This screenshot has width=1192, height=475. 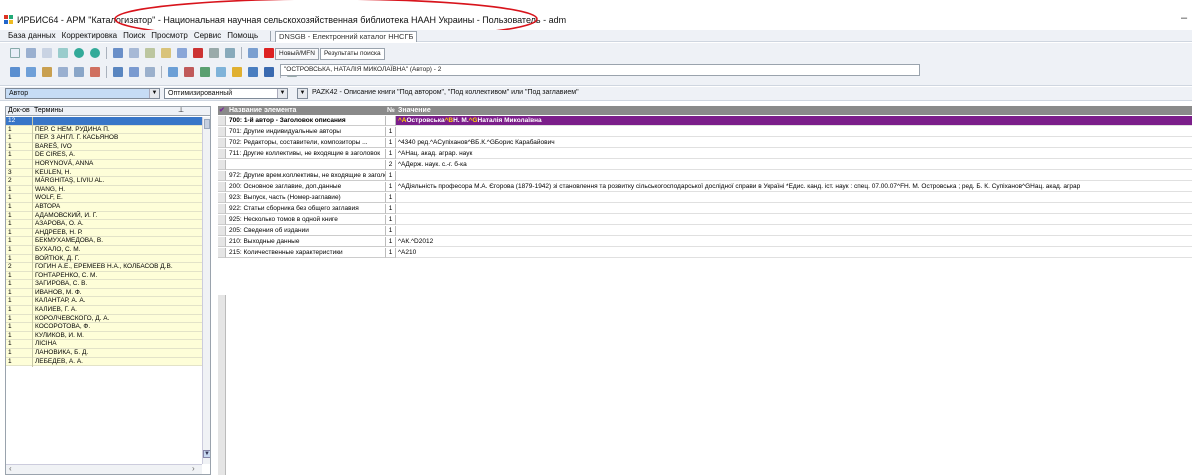 I want to click on field-row: 2 ^AДерж. наук. с.-г. б-ка, so click(x=705, y=165).